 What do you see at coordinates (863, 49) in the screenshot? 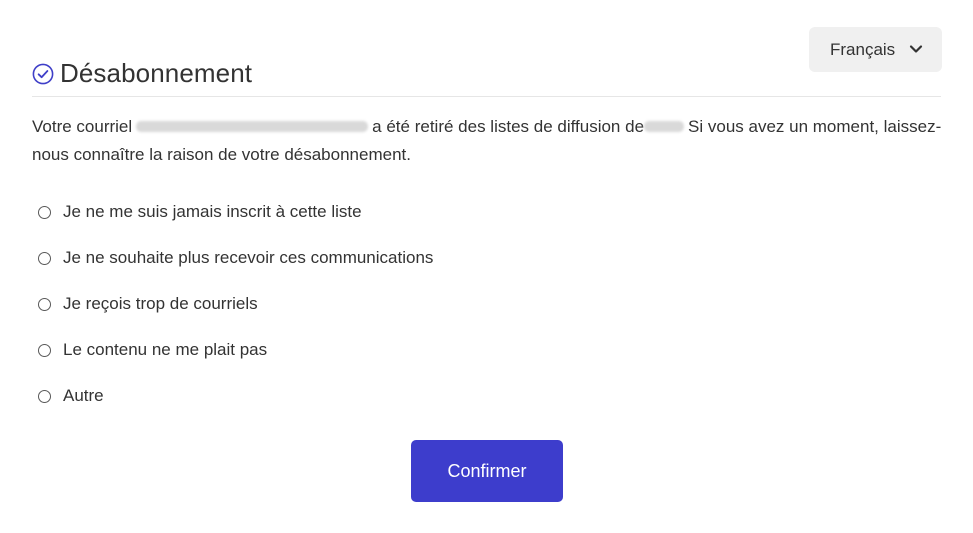
I see `language-selector-value: Français` at bounding box center [863, 49].